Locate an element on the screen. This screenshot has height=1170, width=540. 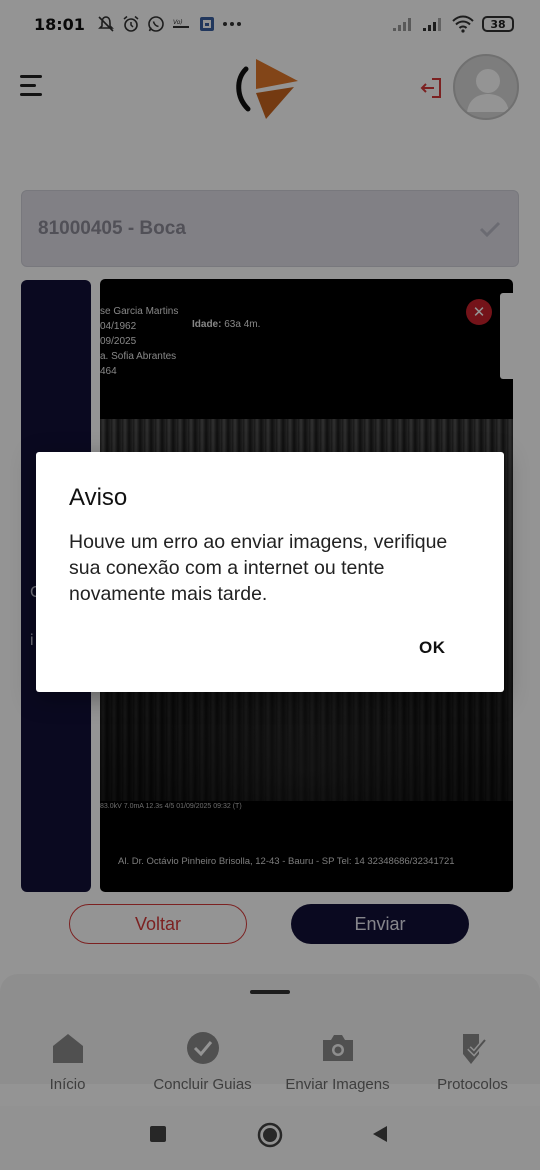
dialog-title: Aviso is located at coordinates (98, 497).